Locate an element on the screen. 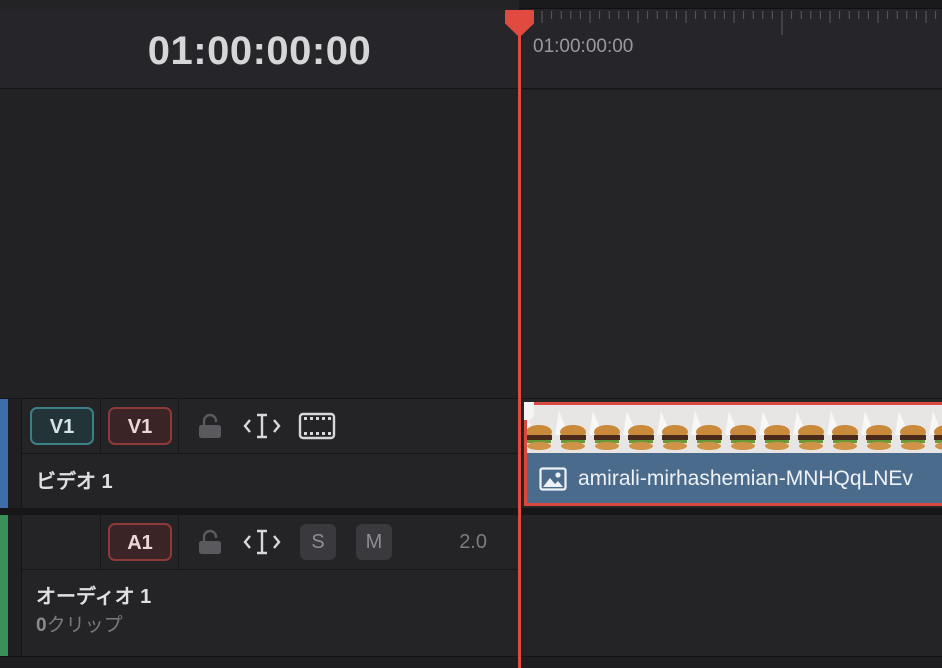  clip-handle is located at coordinates (529, 411).